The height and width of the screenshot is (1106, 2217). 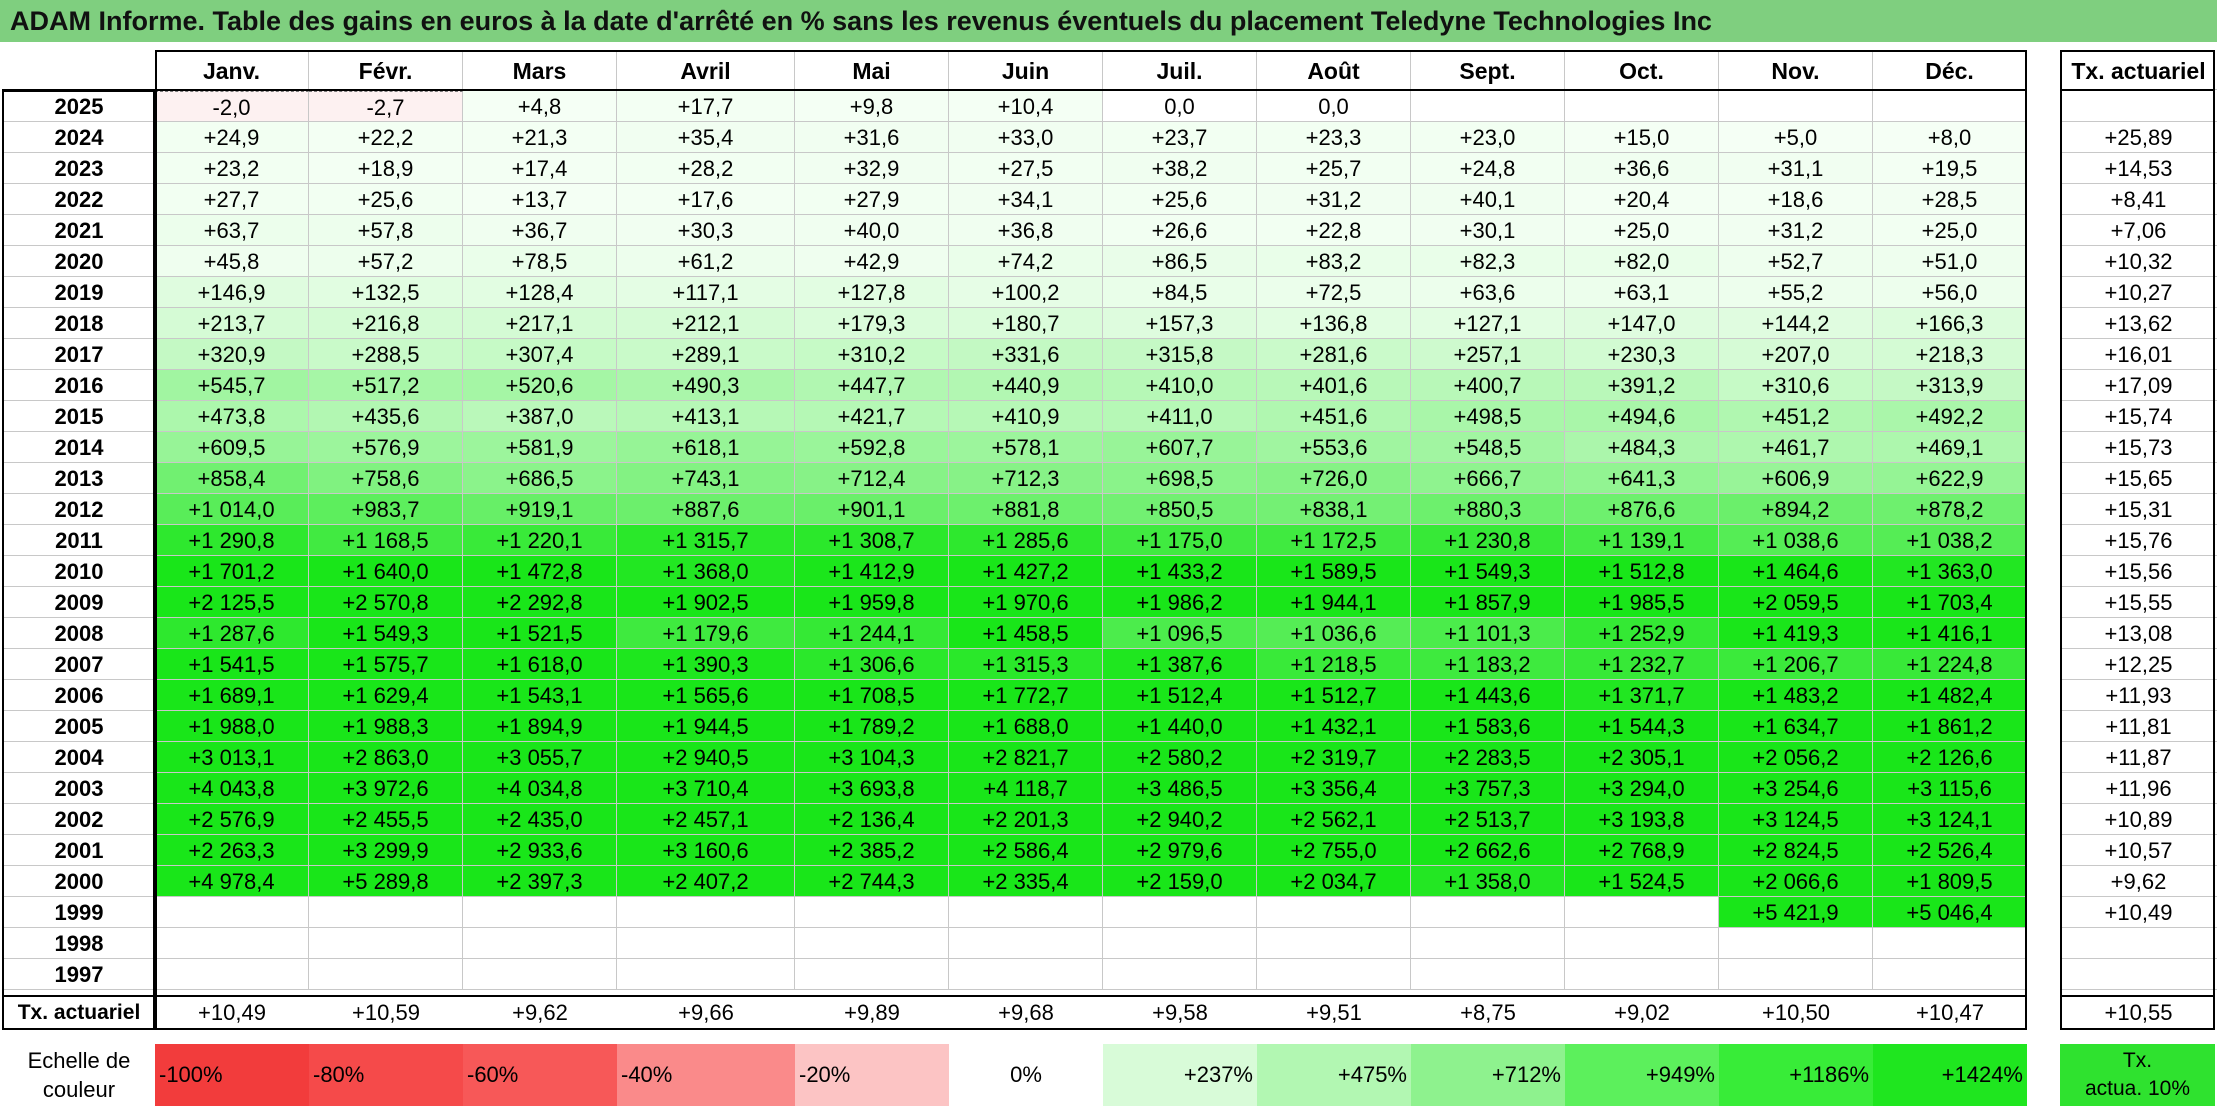 I want to click on table-cell: +320,9, so click(x=232, y=354).